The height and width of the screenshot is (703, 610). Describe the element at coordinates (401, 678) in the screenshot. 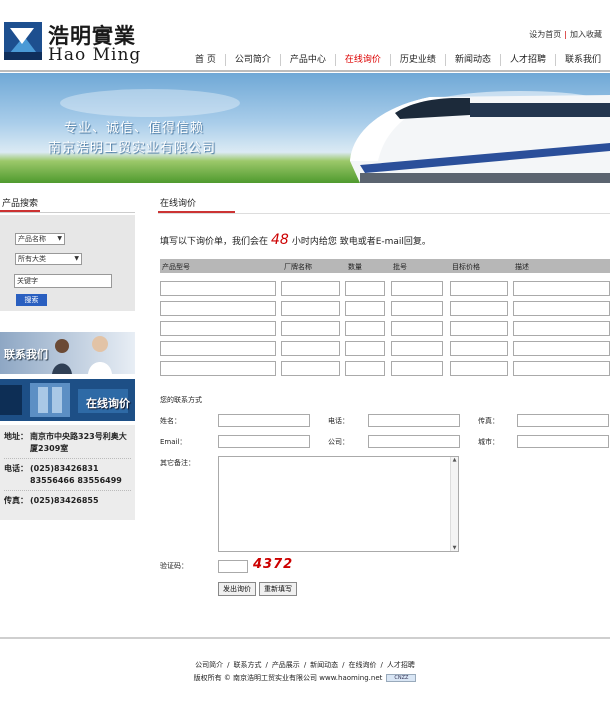

I see `stats-badge: CNZZ` at that location.